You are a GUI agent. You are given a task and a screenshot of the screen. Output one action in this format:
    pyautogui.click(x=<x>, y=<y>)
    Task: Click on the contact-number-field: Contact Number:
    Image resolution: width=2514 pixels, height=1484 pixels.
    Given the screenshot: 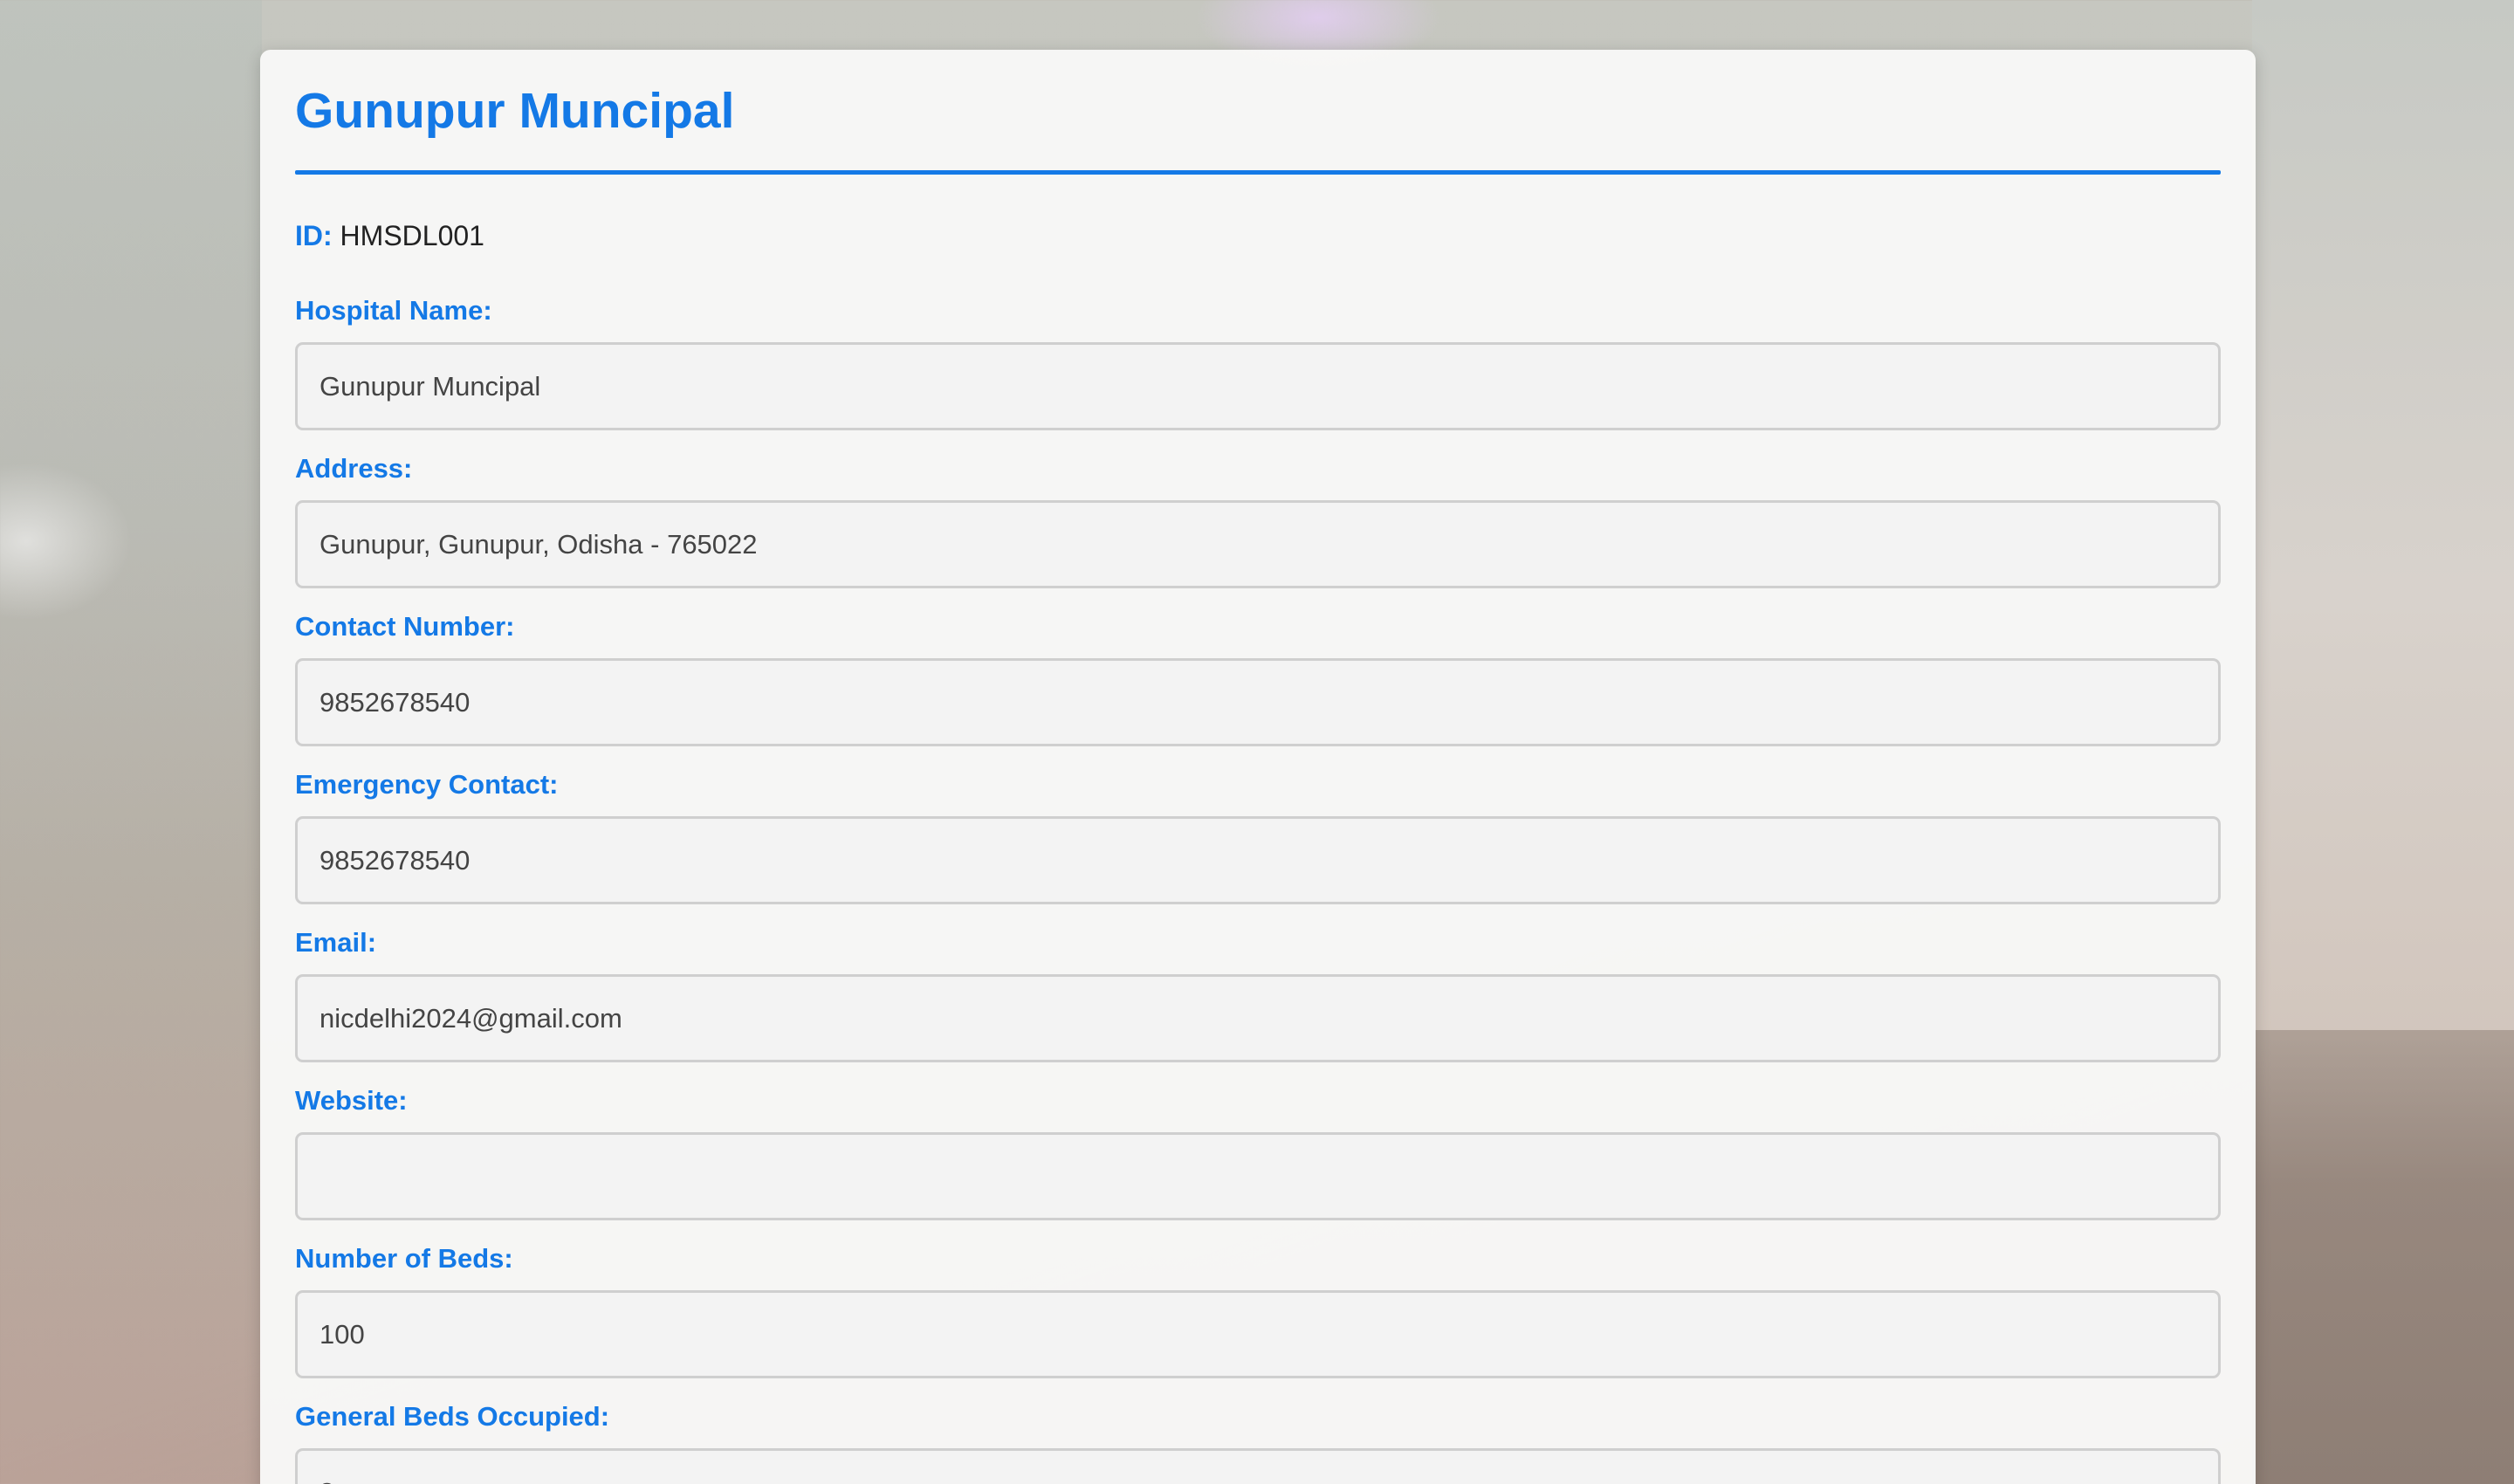 What is the action you would take?
    pyautogui.click(x=1258, y=679)
    